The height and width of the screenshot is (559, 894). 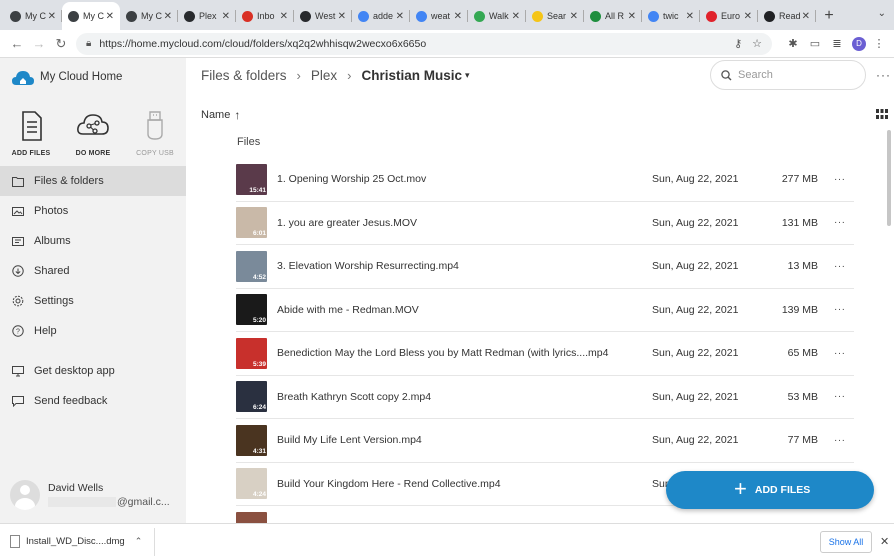 What do you see at coordinates (155, 153) in the screenshot?
I see `copy-usb-label: COPY USB` at bounding box center [155, 153].